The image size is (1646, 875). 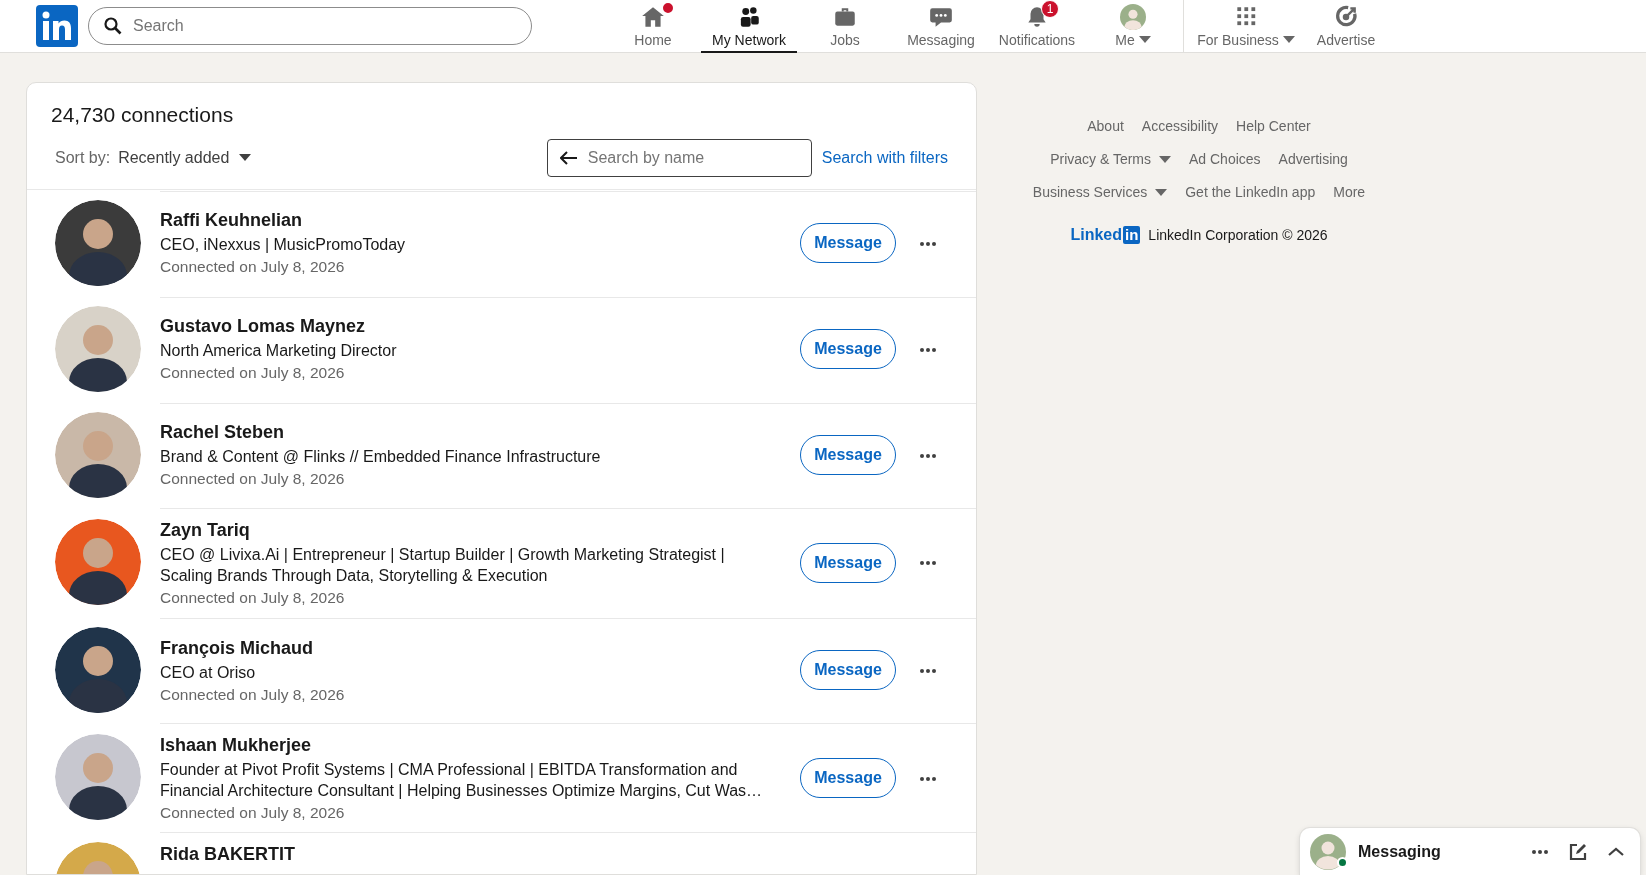 I want to click on nav-tab: My Network, so click(x=749, y=26).